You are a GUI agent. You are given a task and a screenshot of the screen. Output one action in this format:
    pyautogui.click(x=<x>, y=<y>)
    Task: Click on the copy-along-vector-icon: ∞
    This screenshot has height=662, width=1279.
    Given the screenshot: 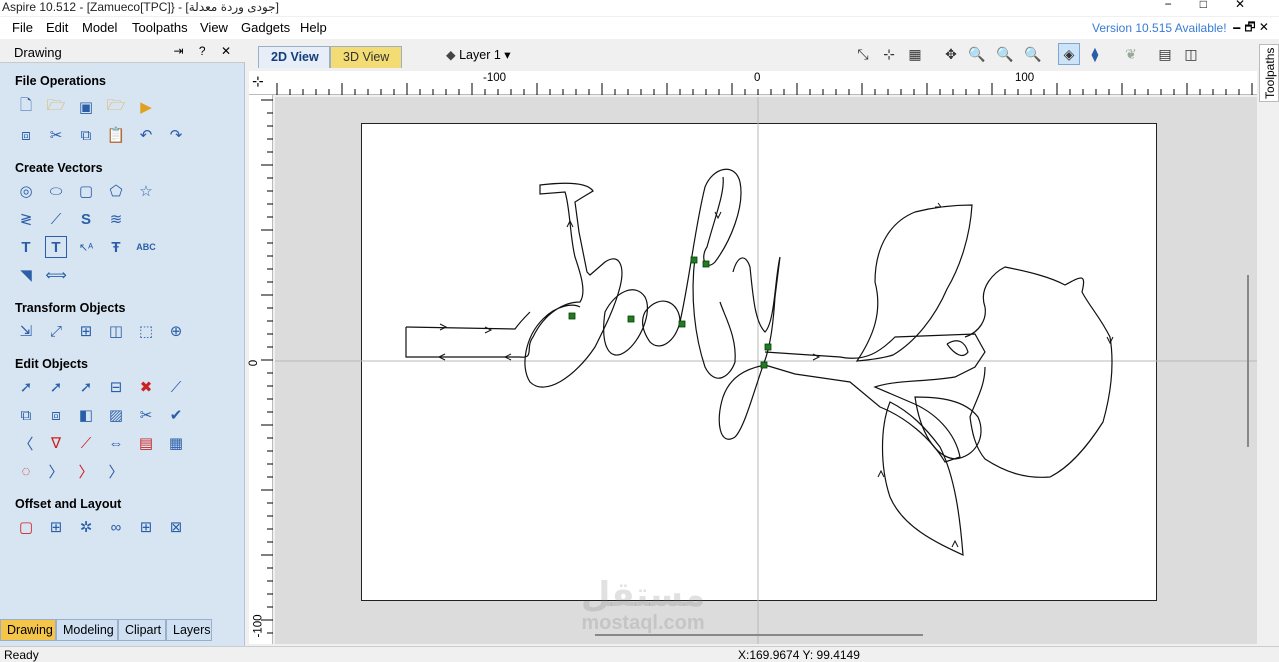 What is the action you would take?
    pyautogui.click(x=116, y=527)
    